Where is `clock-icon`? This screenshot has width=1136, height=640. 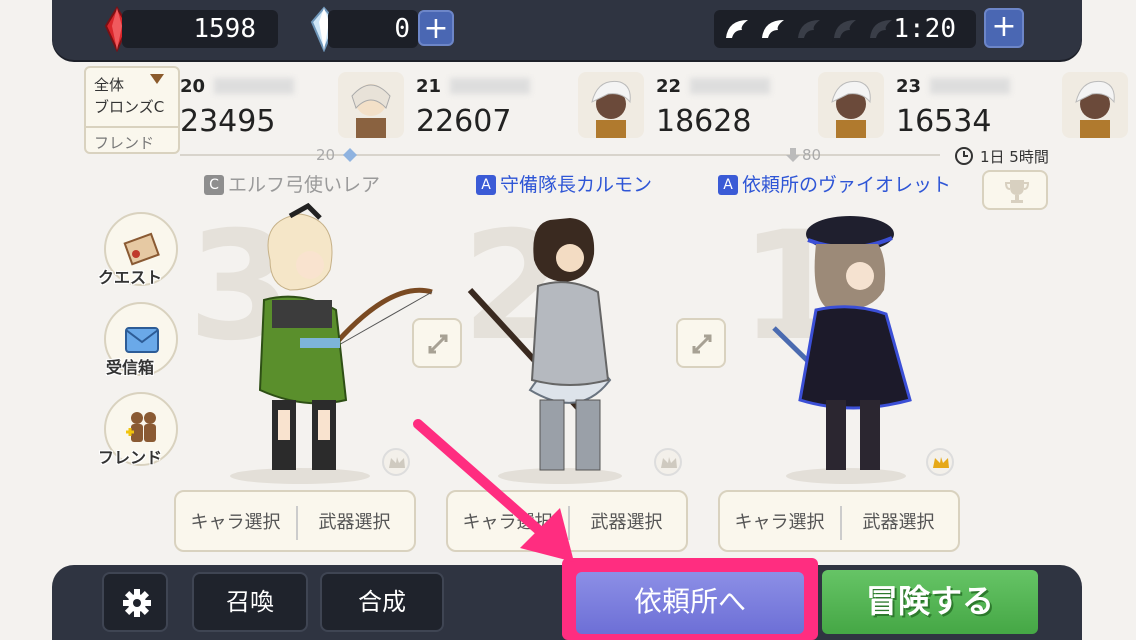
clock-icon is located at coordinates (964, 156).